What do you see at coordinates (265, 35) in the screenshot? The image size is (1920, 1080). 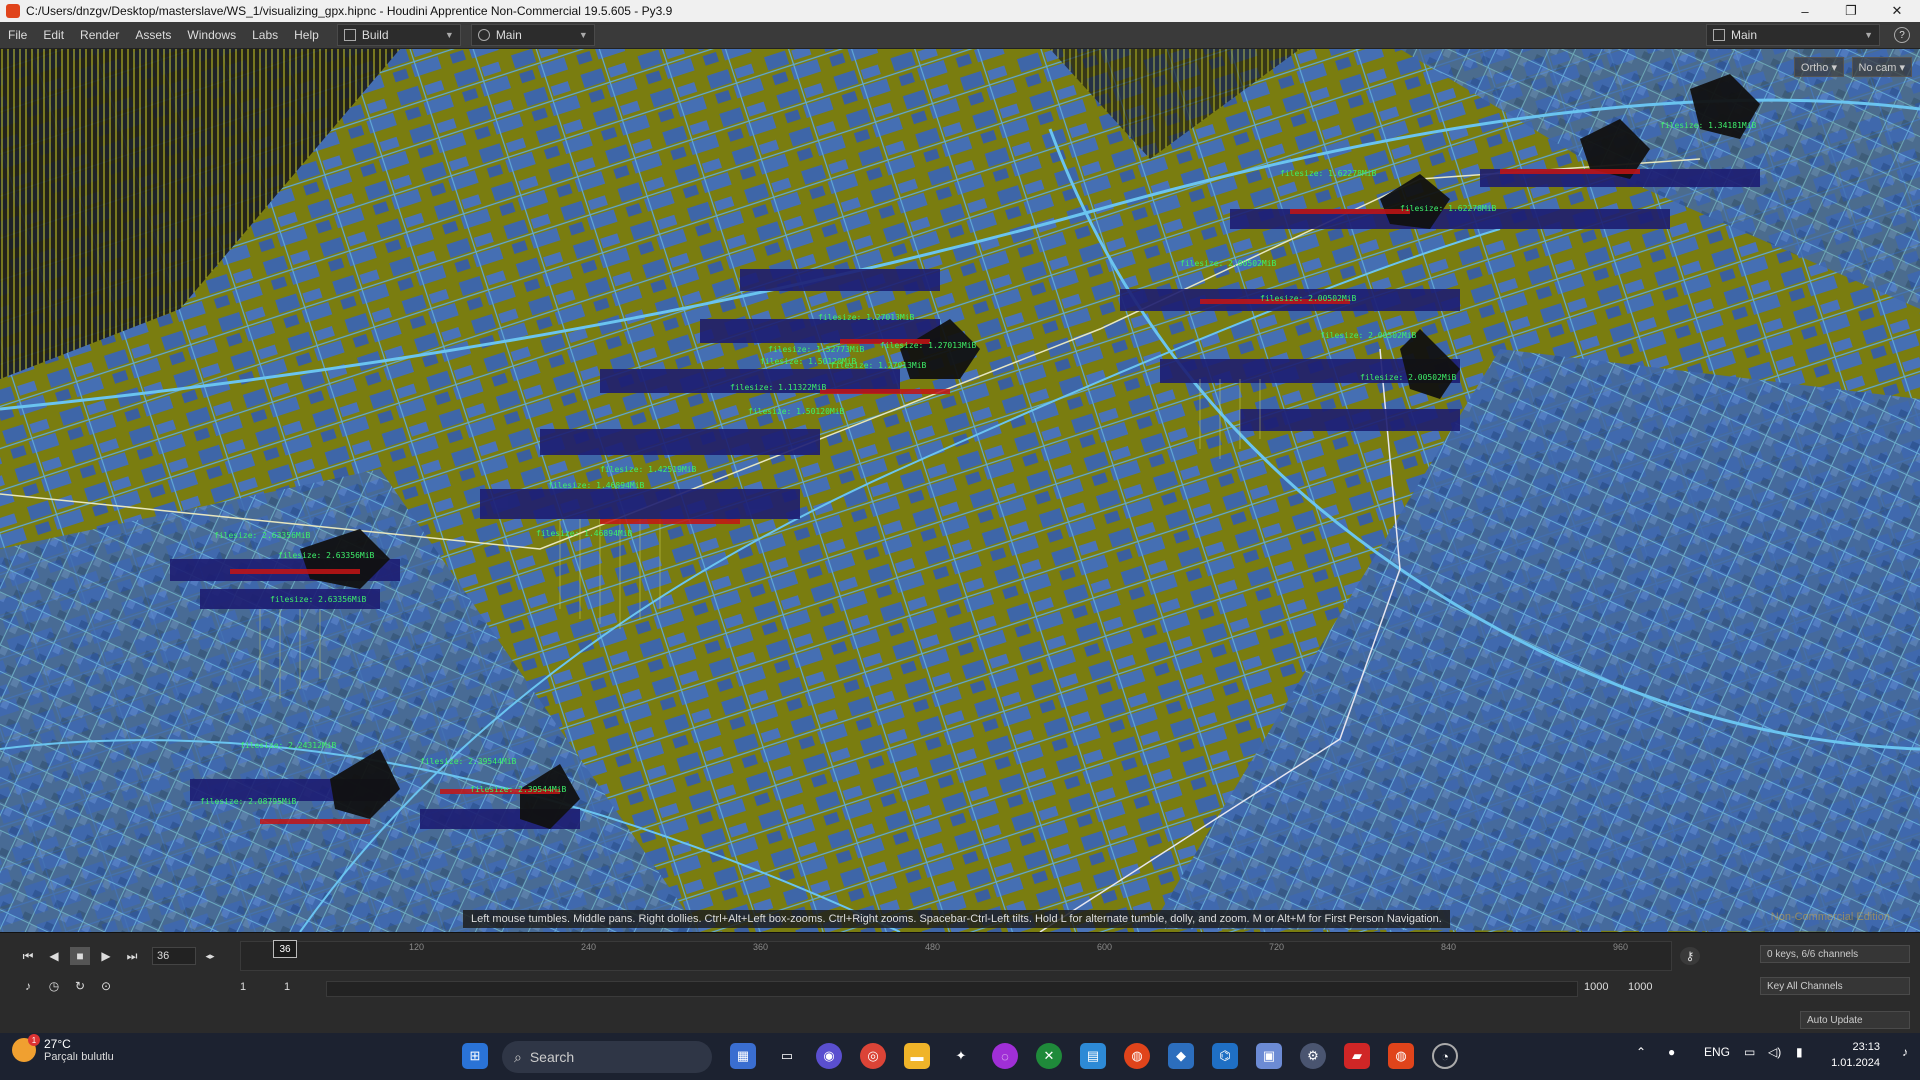 I see `menu-labs: Labs` at bounding box center [265, 35].